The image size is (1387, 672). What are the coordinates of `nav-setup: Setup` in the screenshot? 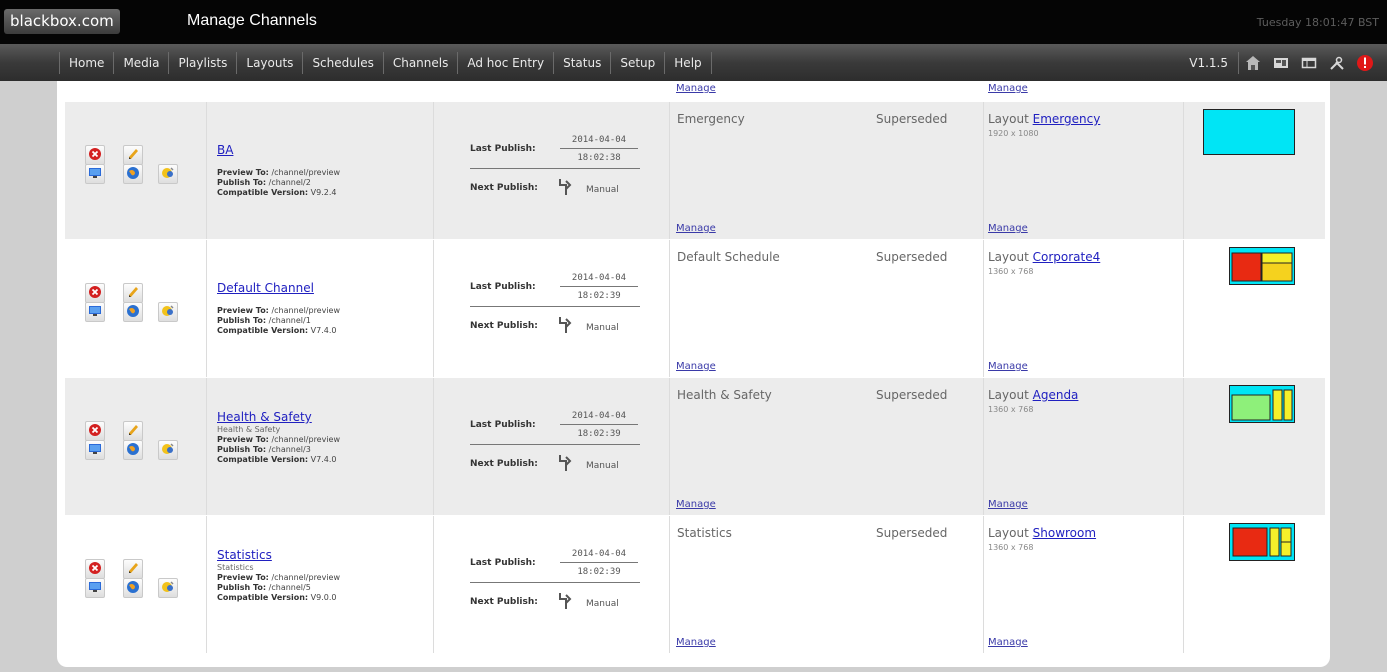 It's located at (637, 63).